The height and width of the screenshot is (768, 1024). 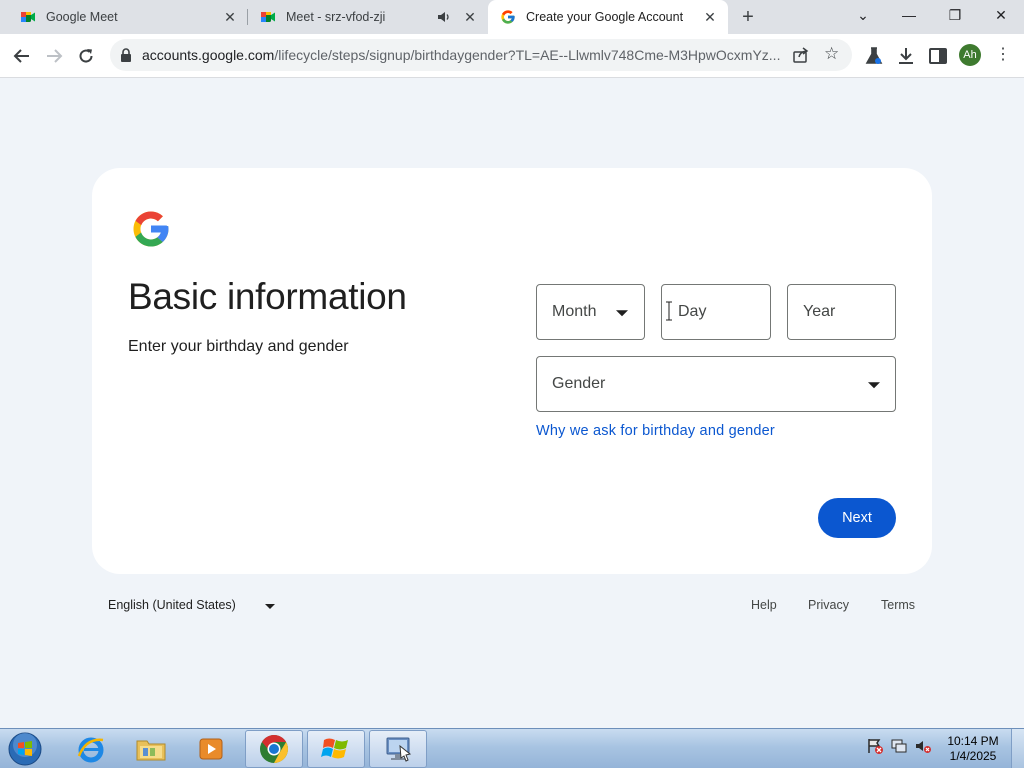 What do you see at coordinates (126, 55) in the screenshot?
I see `lock-icon` at bounding box center [126, 55].